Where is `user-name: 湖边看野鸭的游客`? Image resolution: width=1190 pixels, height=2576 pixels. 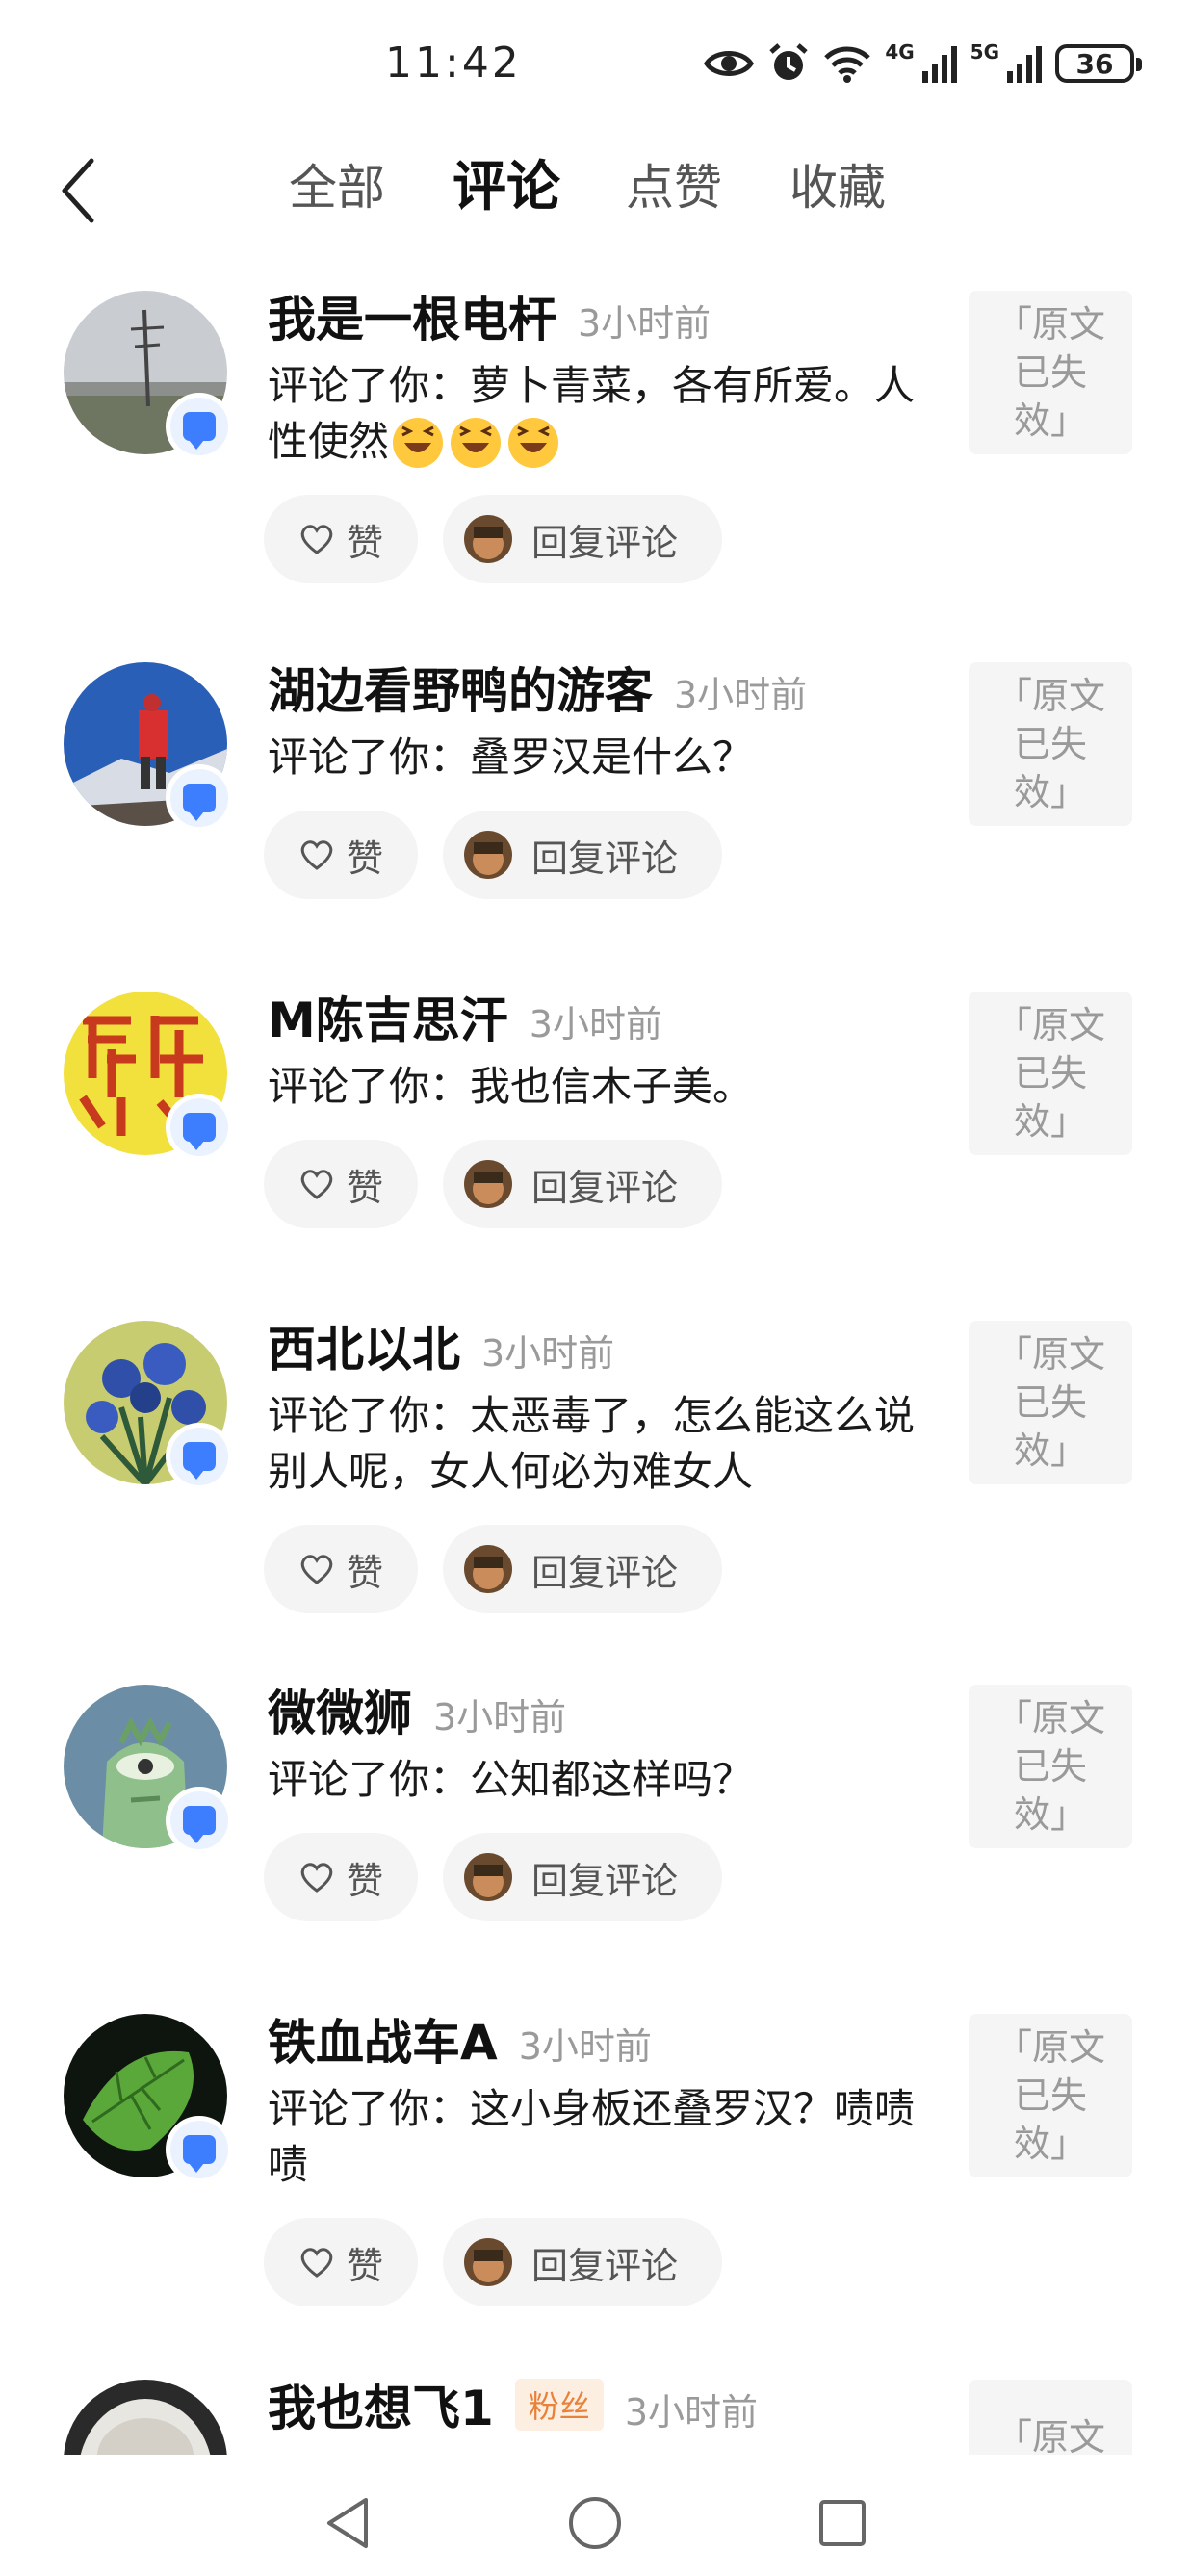 user-name: 湖边看野鸭的游客 is located at coordinates (461, 687).